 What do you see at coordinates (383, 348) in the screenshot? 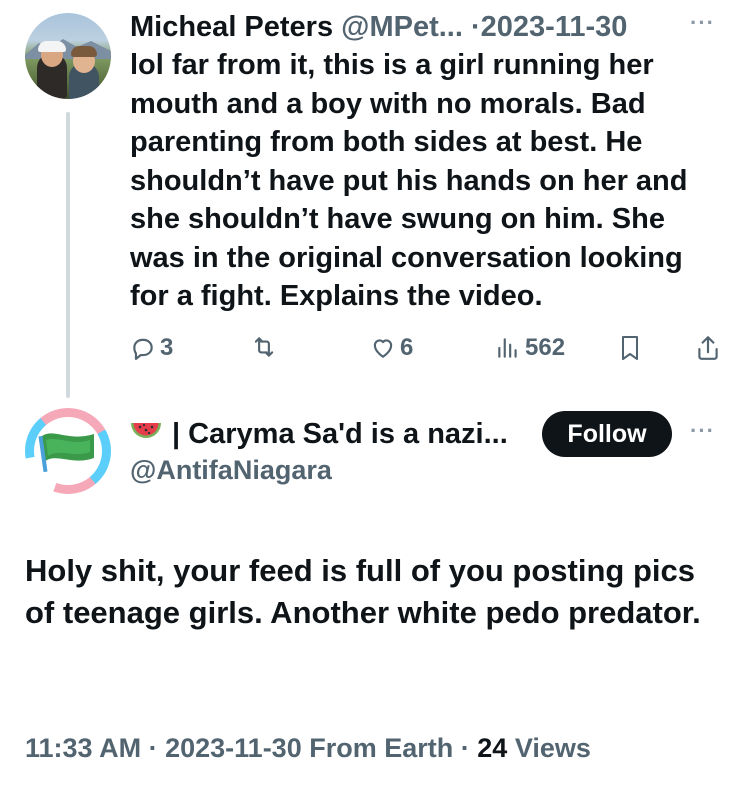
I see `heart-icon` at bounding box center [383, 348].